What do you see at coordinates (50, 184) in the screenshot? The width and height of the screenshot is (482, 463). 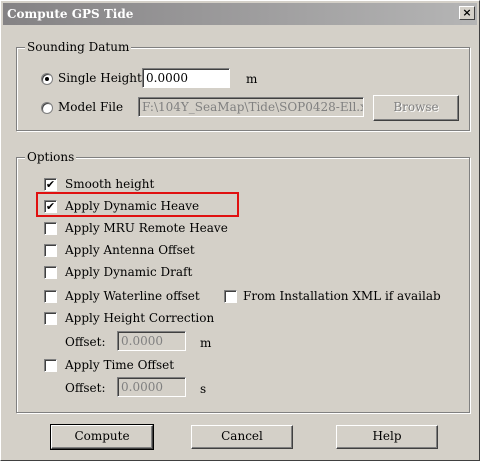 I see `smooth-height-checkbox: ✔` at bounding box center [50, 184].